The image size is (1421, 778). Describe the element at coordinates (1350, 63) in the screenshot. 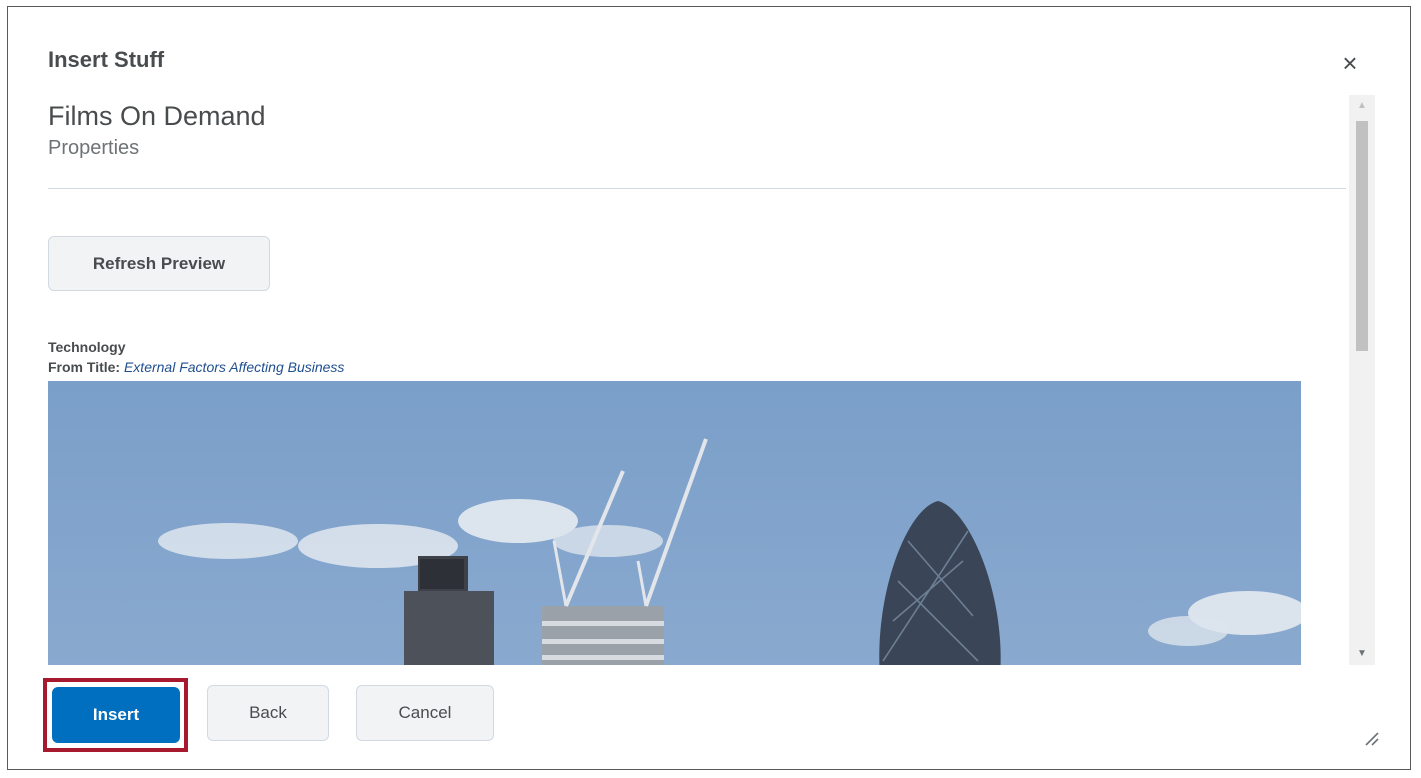

I see `close-icon: ×` at that location.